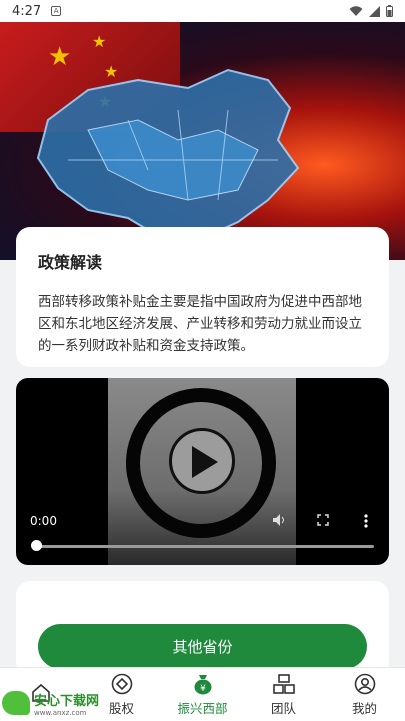  I want to click on watermark-url: www.anxz.com, so click(60, 712).